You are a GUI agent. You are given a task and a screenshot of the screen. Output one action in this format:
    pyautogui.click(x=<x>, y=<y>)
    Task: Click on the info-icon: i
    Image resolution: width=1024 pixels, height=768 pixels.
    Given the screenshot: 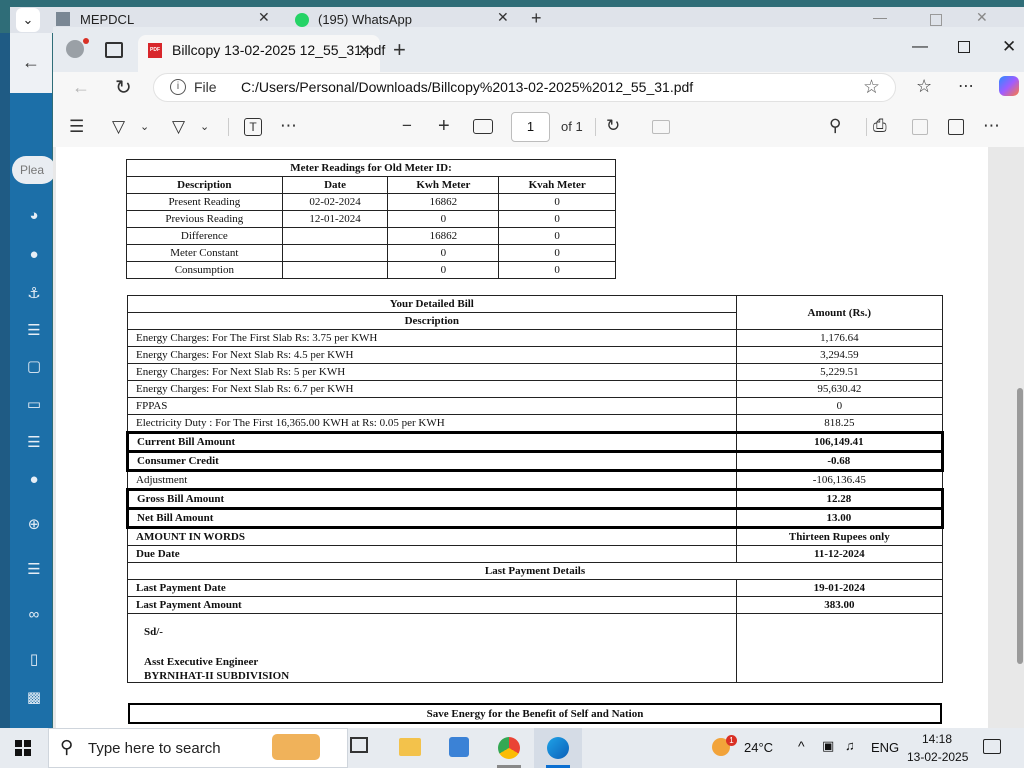 What is the action you would take?
    pyautogui.click(x=178, y=87)
    